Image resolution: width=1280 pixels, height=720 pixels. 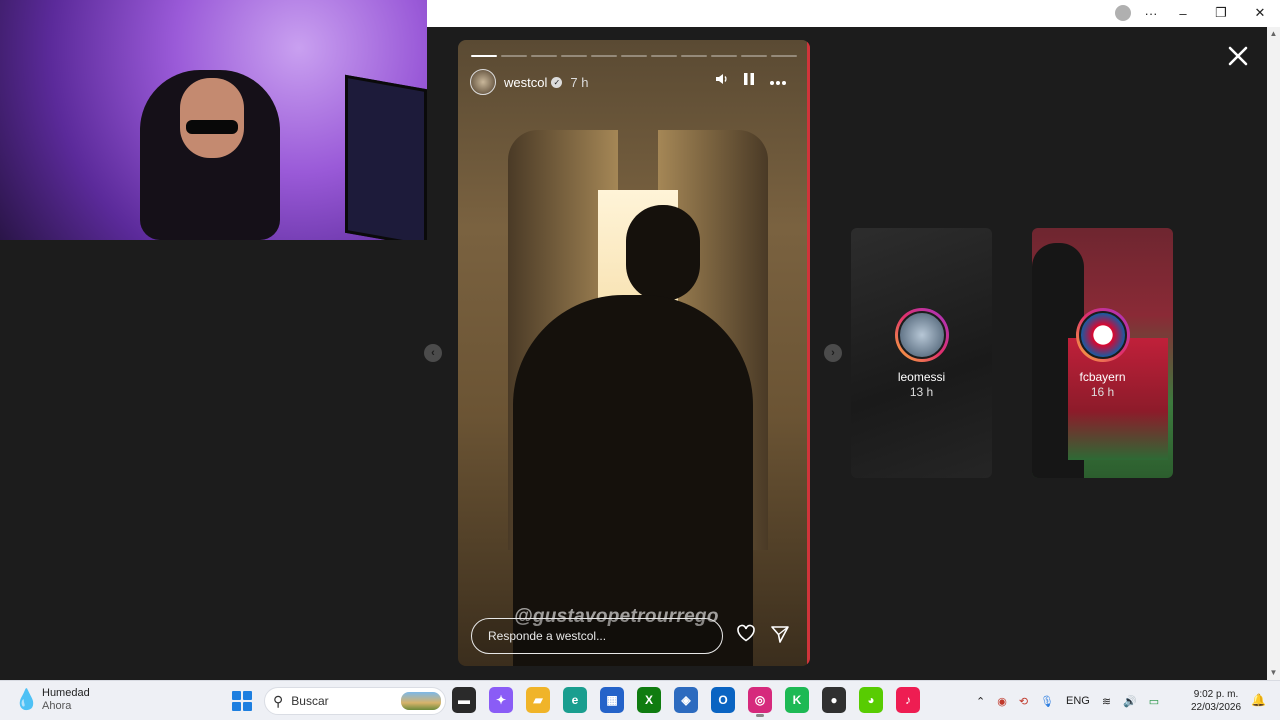 I want to click on taskbar-search: ⚲ Buscar, so click(x=355, y=701).